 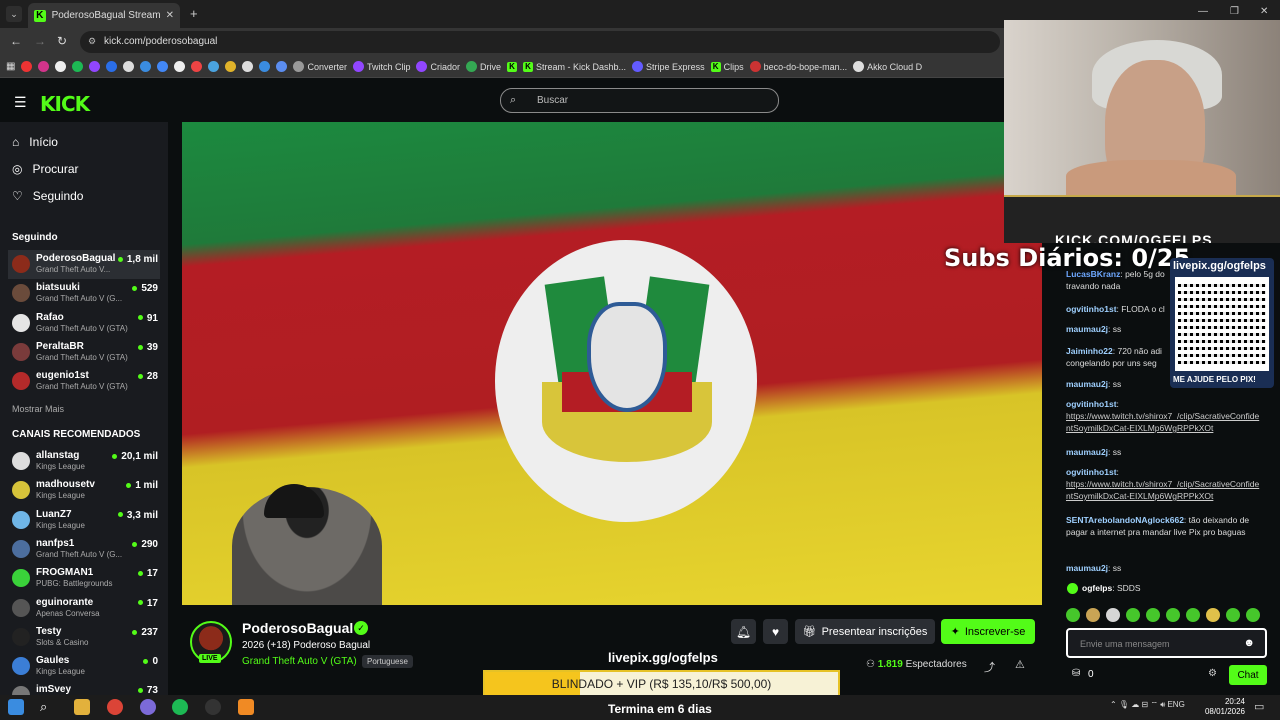 What do you see at coordinates (540, 42) in the screenshot?
I see `url-field: ⚙ kick.com/poderosobagual` at bounding box center [540, 42].